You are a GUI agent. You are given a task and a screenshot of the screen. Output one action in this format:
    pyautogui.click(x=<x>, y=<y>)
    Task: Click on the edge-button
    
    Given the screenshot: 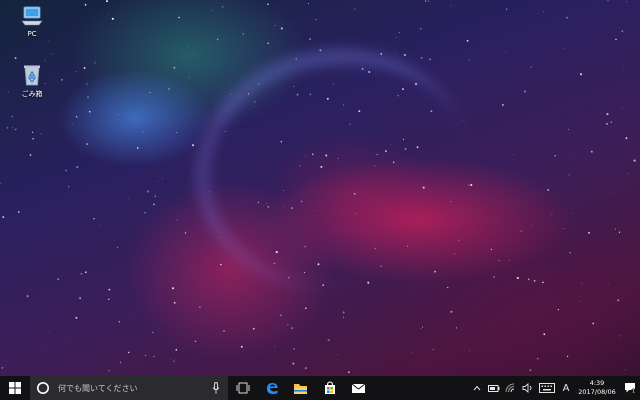 What is the action you would take?
    pyautogui.click(x=271, y=388)
    